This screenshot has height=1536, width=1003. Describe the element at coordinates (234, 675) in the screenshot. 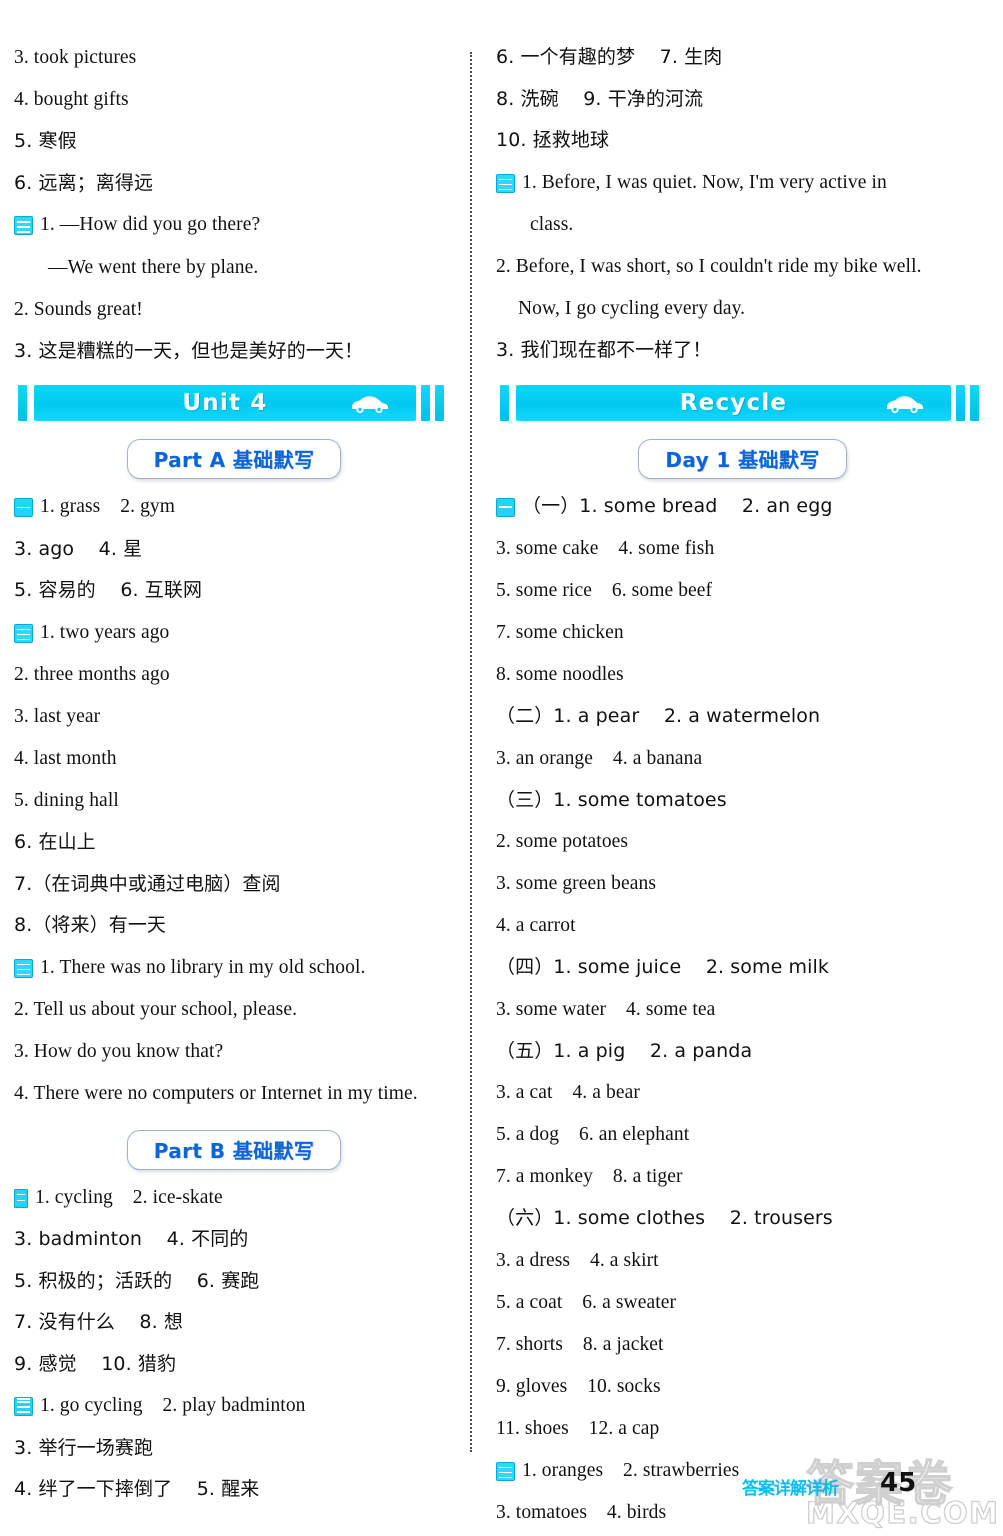

I see `answer-line: 2. three months ago` at that location.